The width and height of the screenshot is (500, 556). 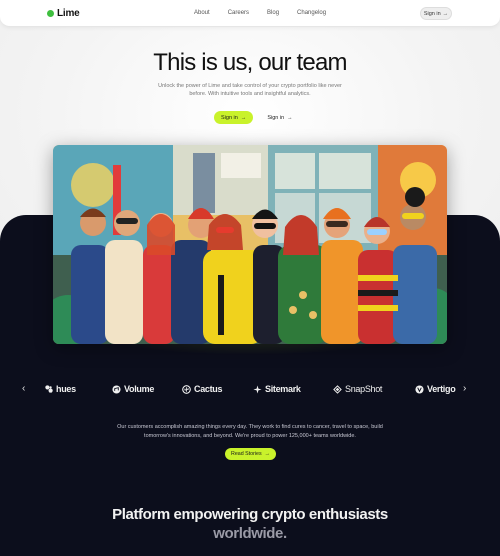 What do you see at coordinates (139, 389) in the screenshot?
I see `partner-name-volume: Volume` at bounding box center [139, 389].